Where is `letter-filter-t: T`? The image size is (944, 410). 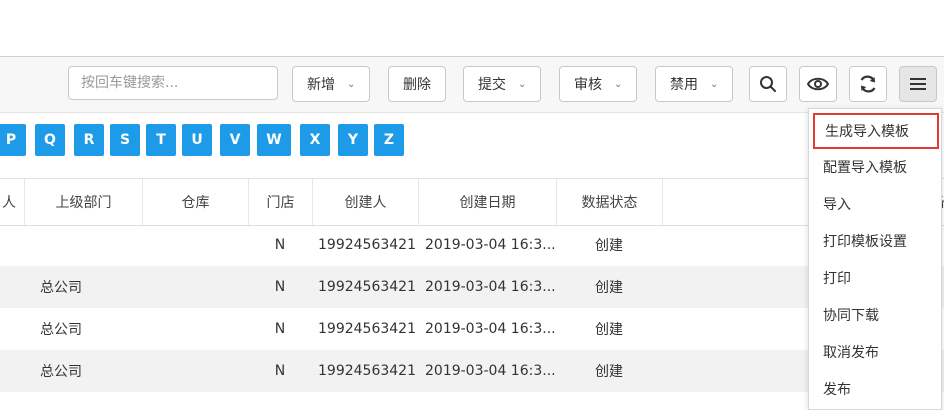
letter-filter-t: T is located at coordinates (161, 140).